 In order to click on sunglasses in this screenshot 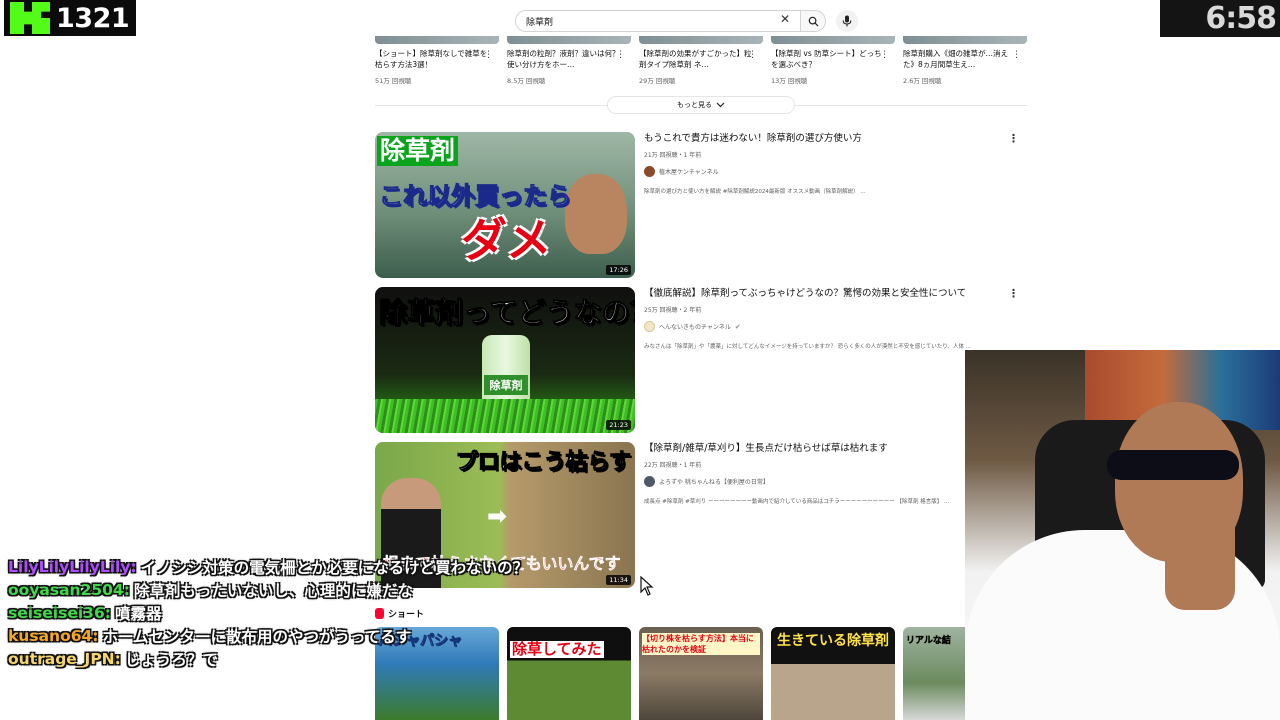, I will do `click(1173, 465)`.